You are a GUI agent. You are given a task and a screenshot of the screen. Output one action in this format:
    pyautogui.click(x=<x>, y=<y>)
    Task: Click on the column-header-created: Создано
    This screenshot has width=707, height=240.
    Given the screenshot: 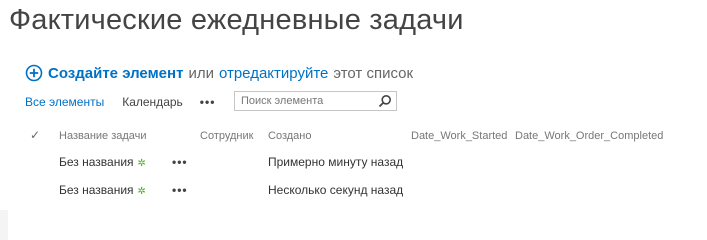 What is the action you would take?
    pyautogui.click(x=289, y=136)
    